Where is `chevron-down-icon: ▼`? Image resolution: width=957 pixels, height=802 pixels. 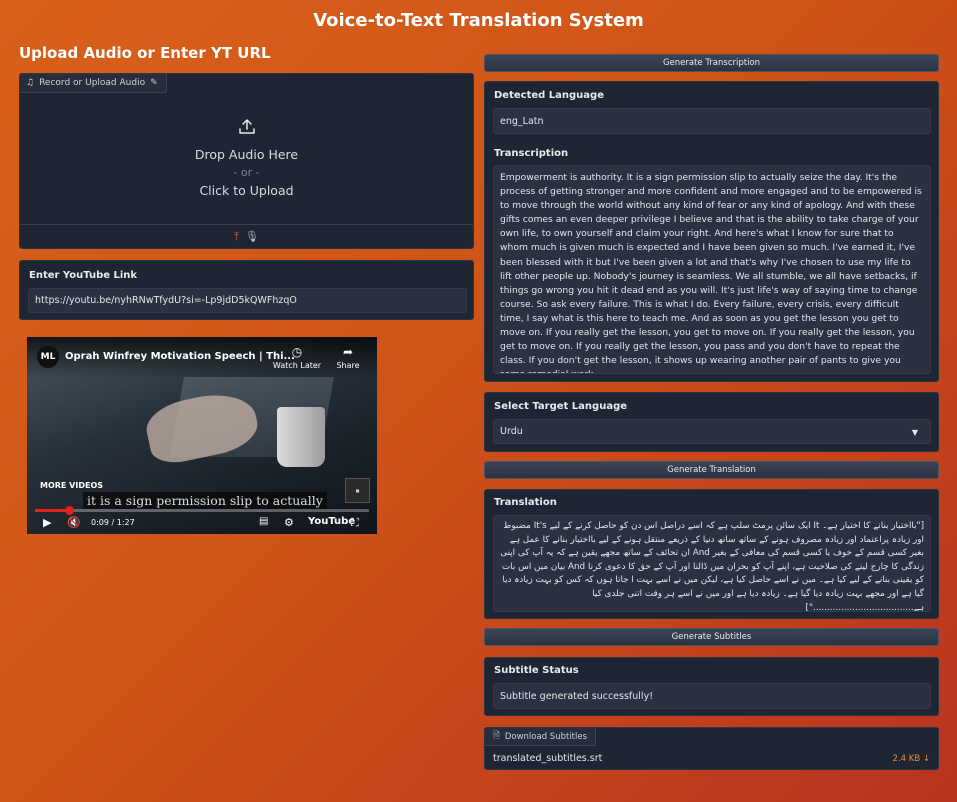 chevron-down-icon: ▼ is located at coordinates (914, 432).